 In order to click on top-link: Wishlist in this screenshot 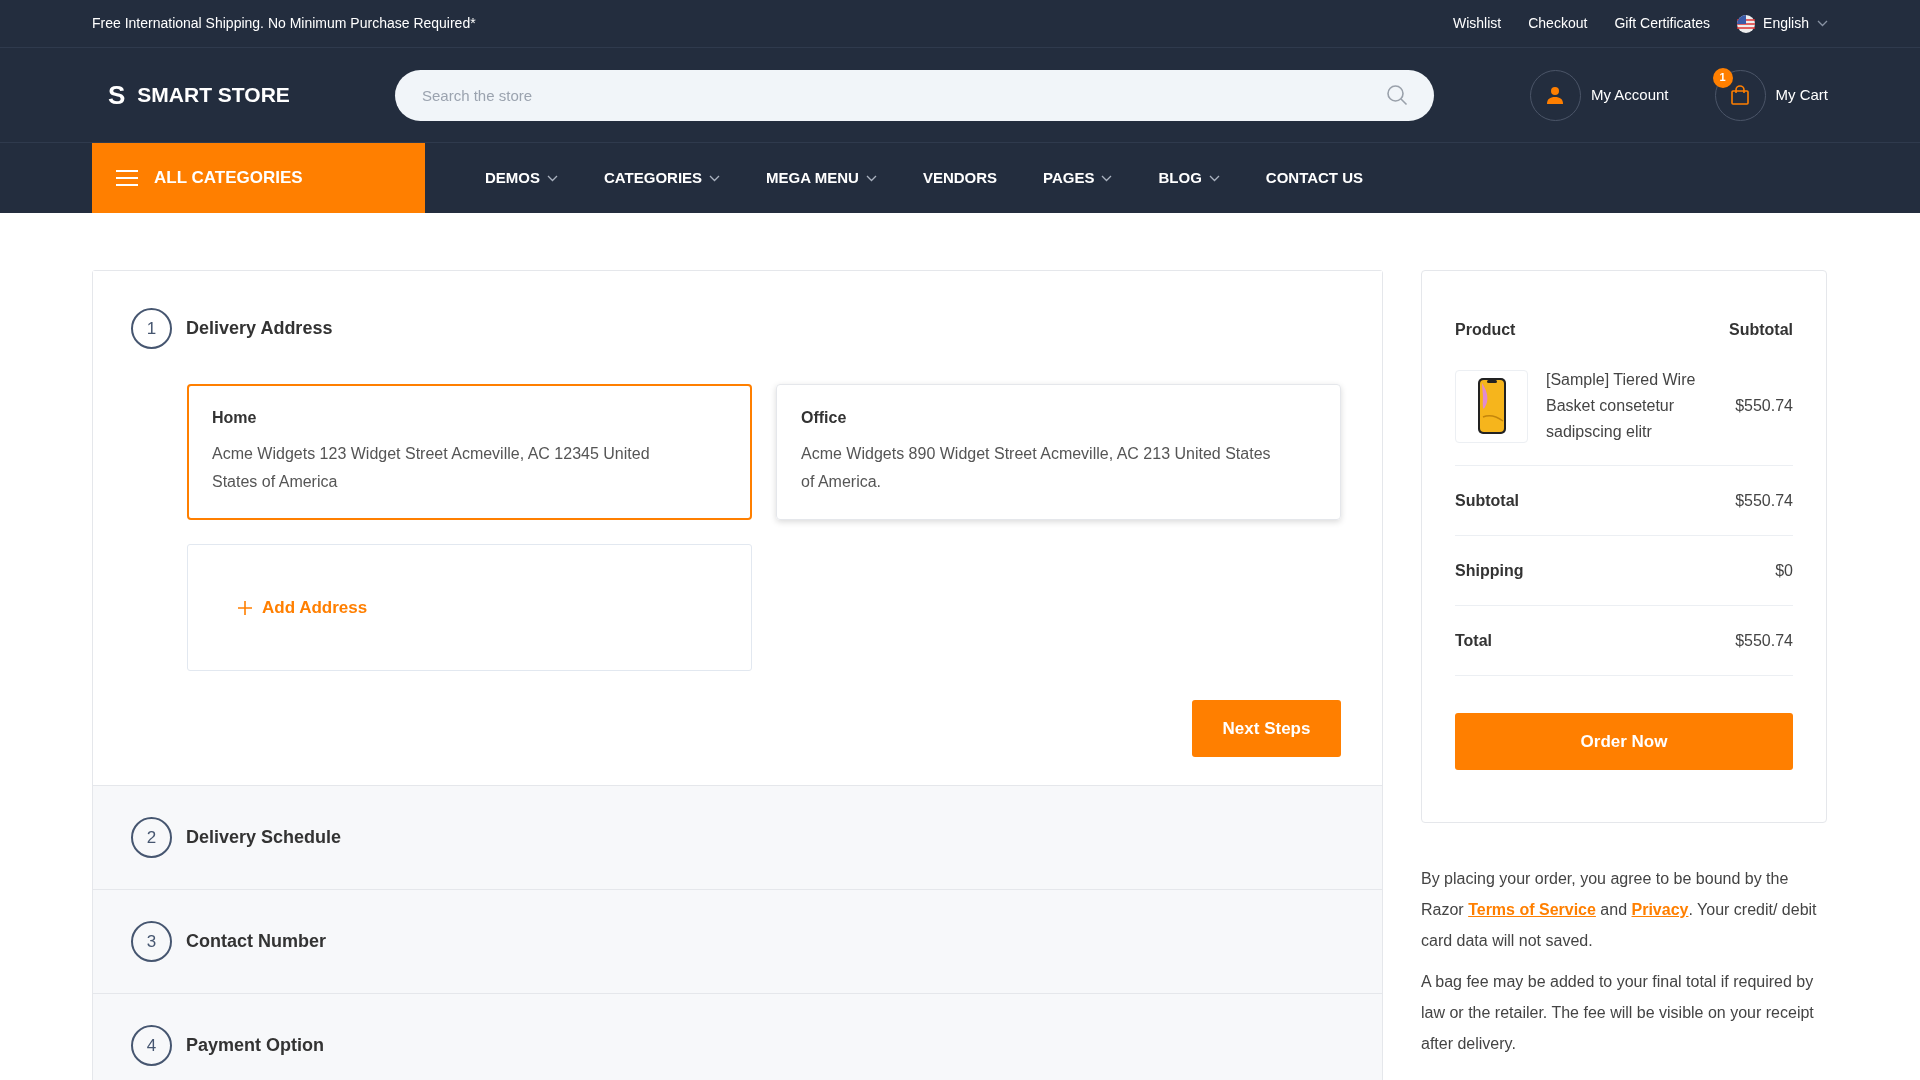, I will do `click(1477, 23)`.